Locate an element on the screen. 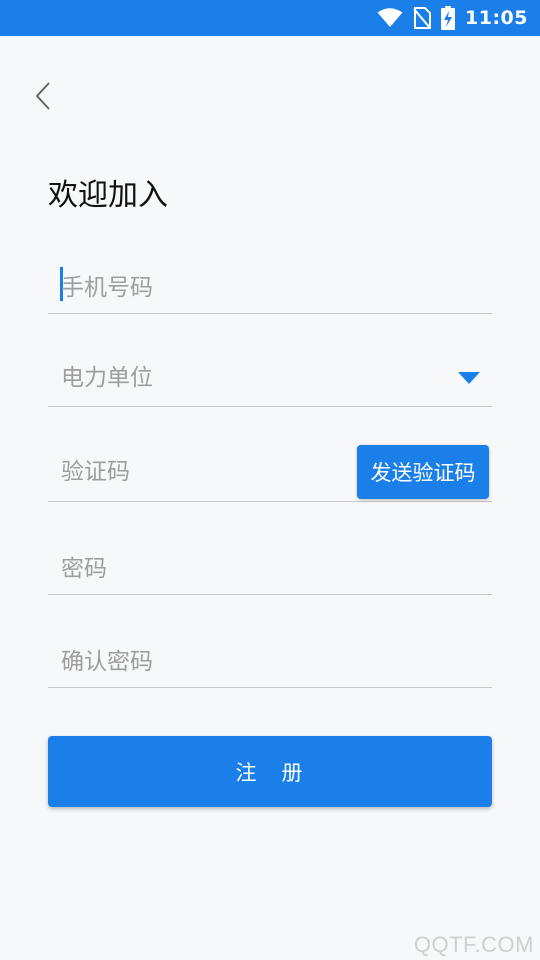  watermark: QQTF.COM is located at coordinates (473, 944).